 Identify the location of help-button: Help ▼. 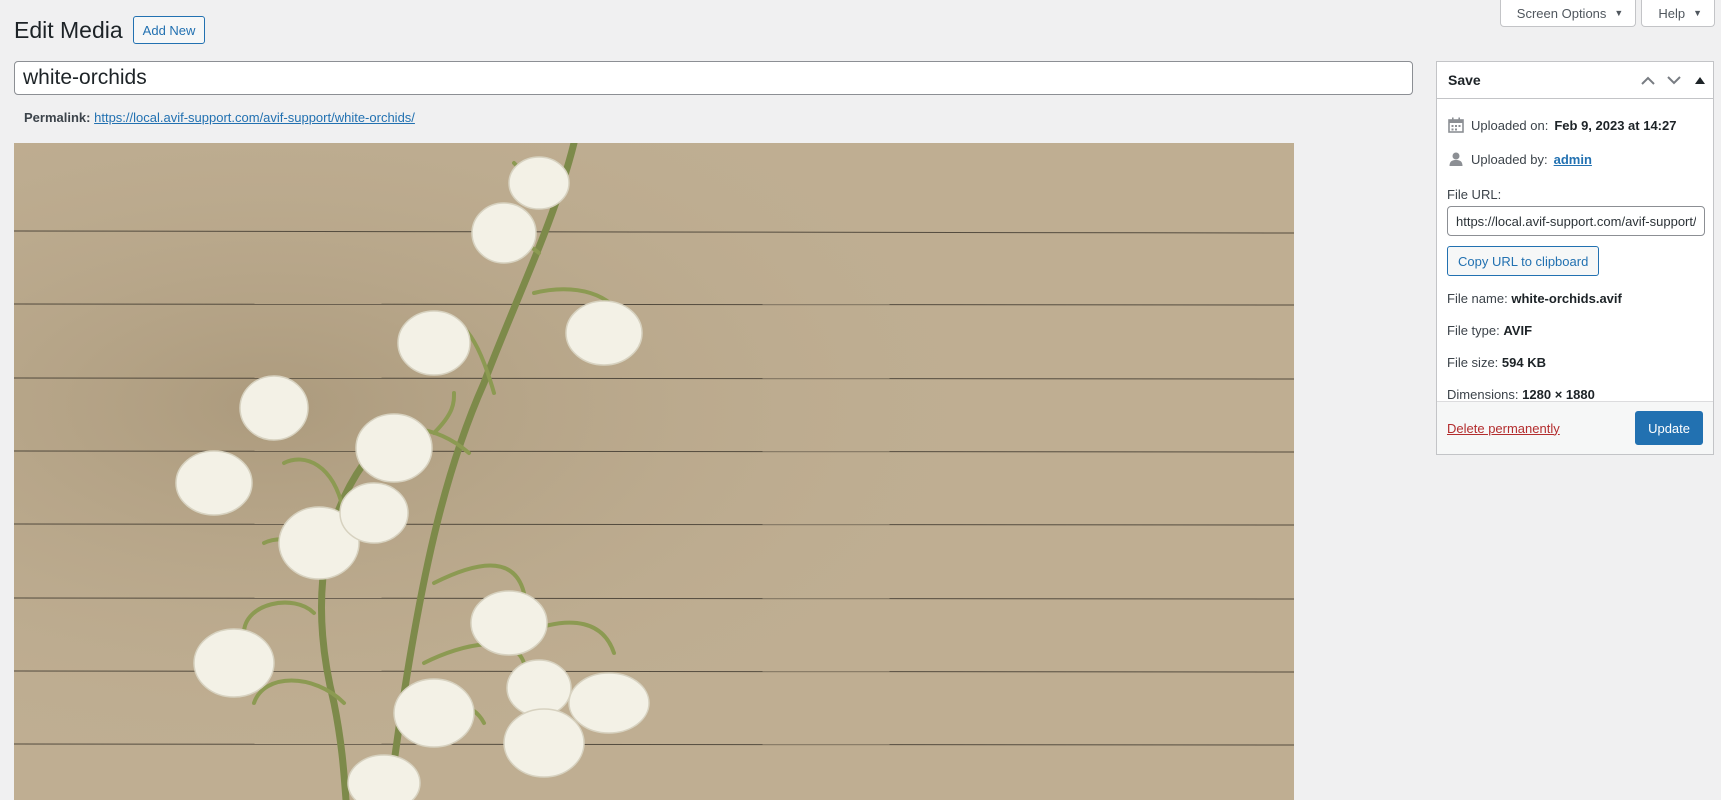
(1678, 13).